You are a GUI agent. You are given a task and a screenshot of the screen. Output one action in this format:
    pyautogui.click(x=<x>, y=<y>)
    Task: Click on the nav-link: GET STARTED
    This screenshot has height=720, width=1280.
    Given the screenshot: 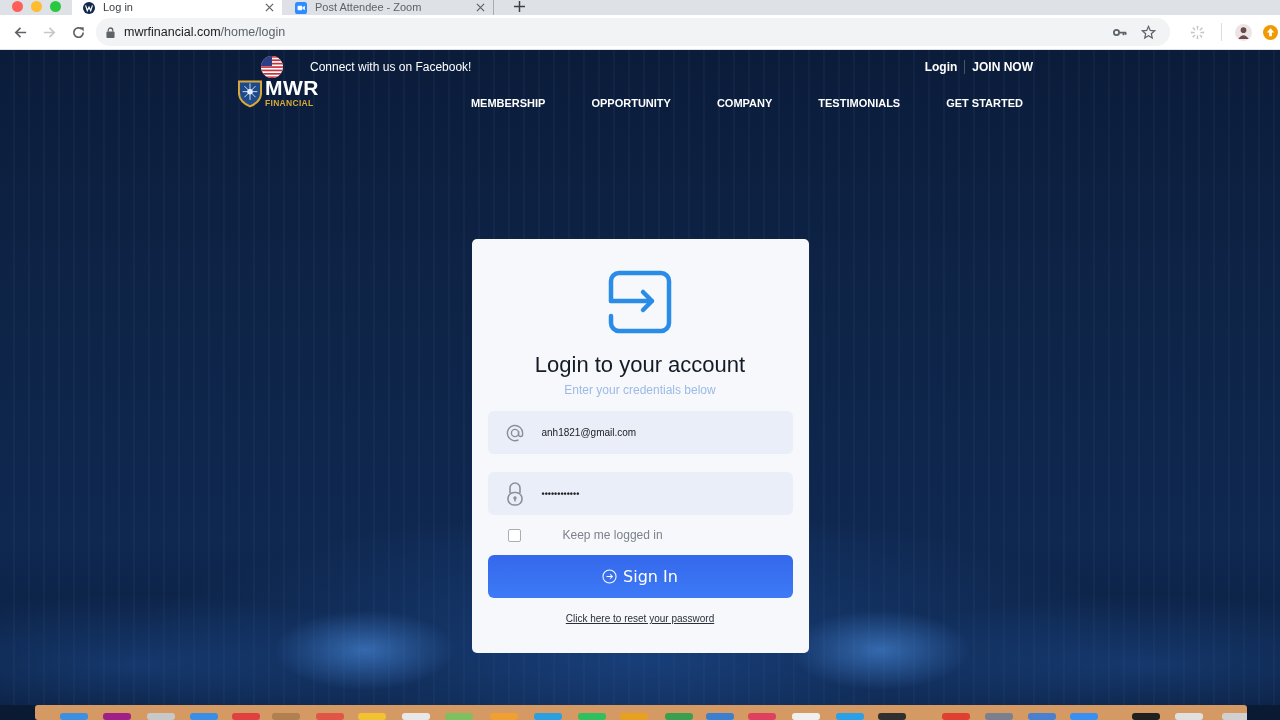 What is the action you would take?
    pyautogui.click(x=984, y=103)
    